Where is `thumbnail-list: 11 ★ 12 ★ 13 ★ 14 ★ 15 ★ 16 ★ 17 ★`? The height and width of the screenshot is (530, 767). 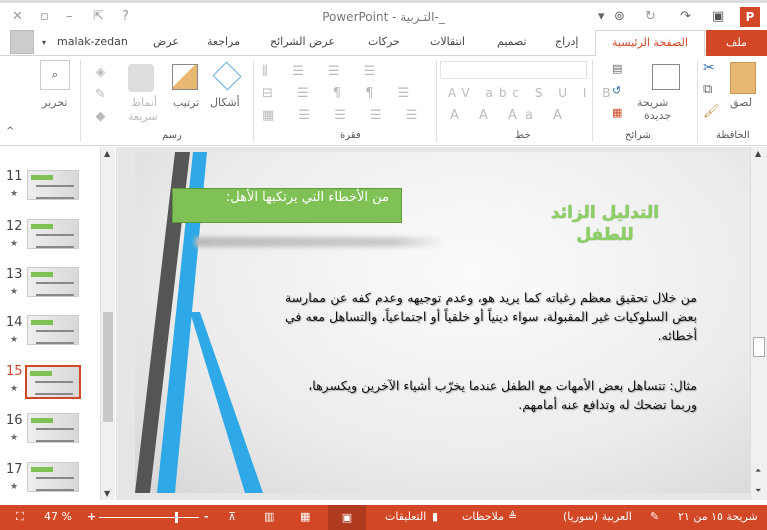 thumbnail-list: 11 ★ 12 ★ 13 ★ 14 ★ 15 ★ 16 ★ 17 ★ is located at coordinates (50, 323).